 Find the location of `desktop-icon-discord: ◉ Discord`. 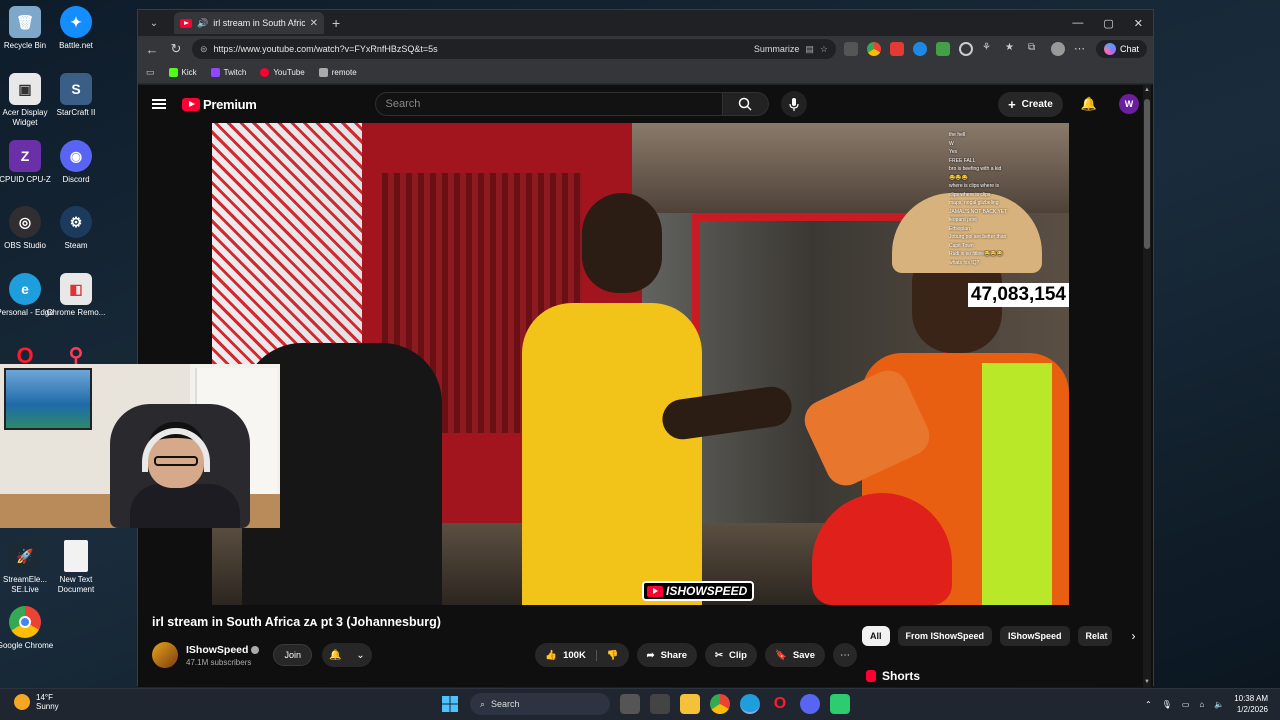

desktop-icon-discord: ◉ Discord is located at coordinates (76, 162).